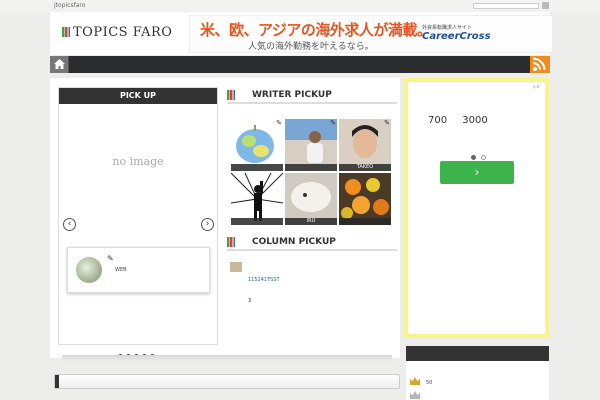 This screenshot has height=400, width=600. Describe the element at coordinates (447, 28) in the screenshot. I see `banner-small-text: 外資系転職求人サイト` at that location.